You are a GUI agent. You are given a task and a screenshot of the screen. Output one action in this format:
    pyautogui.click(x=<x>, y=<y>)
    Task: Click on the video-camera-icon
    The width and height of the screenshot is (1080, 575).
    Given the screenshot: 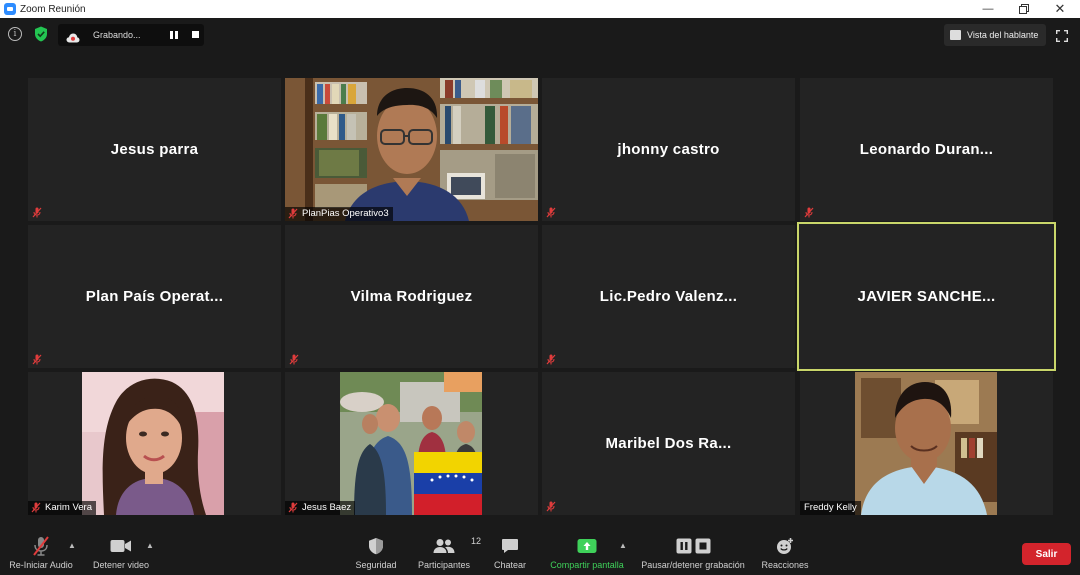 What is the action you would take?
    pyautogui.click(x=121, y=546)
    